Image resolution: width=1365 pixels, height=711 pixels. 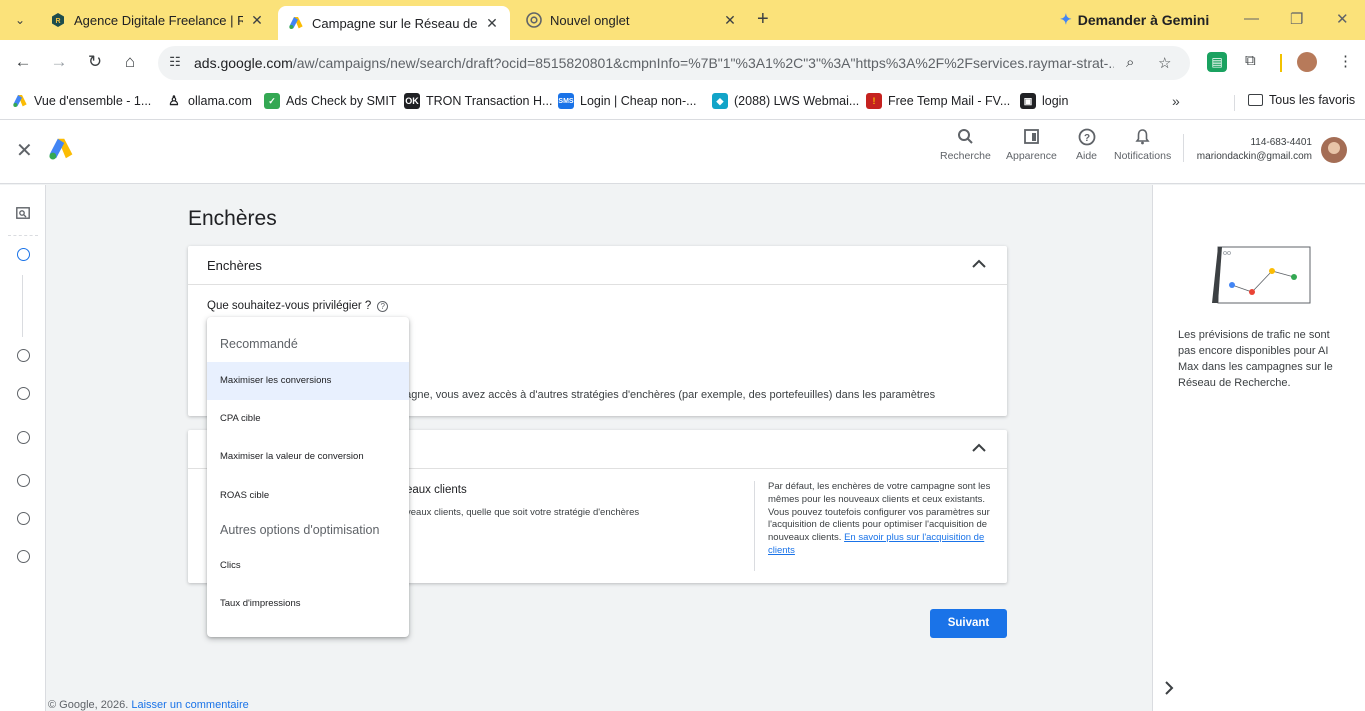 I want to click on bookmark-star-icon: ☆, so click(x=1164, y=63).